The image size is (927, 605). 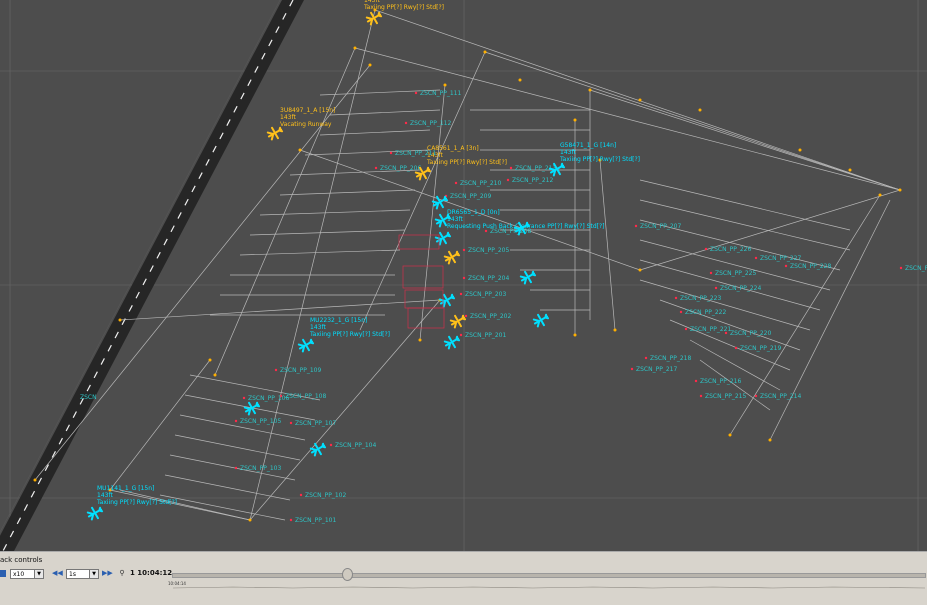 What do you see at coordinates (725, 396) in the screenshot?
I see `stand-label: ZSCN_PP_215` at bounding box center [725, 396].